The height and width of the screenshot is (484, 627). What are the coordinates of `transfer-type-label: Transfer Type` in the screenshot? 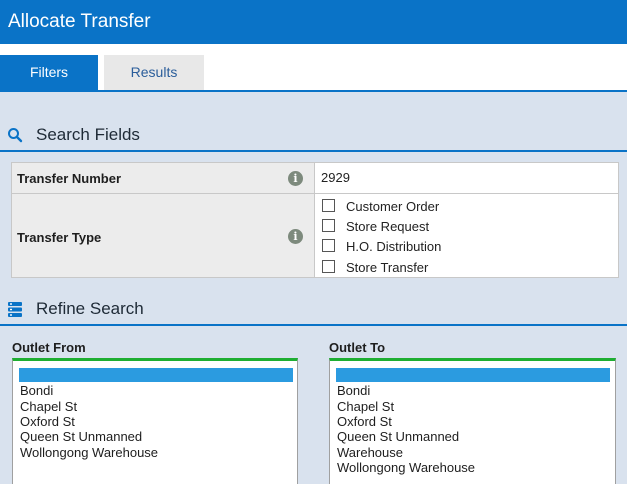 It's located at (59, 237).